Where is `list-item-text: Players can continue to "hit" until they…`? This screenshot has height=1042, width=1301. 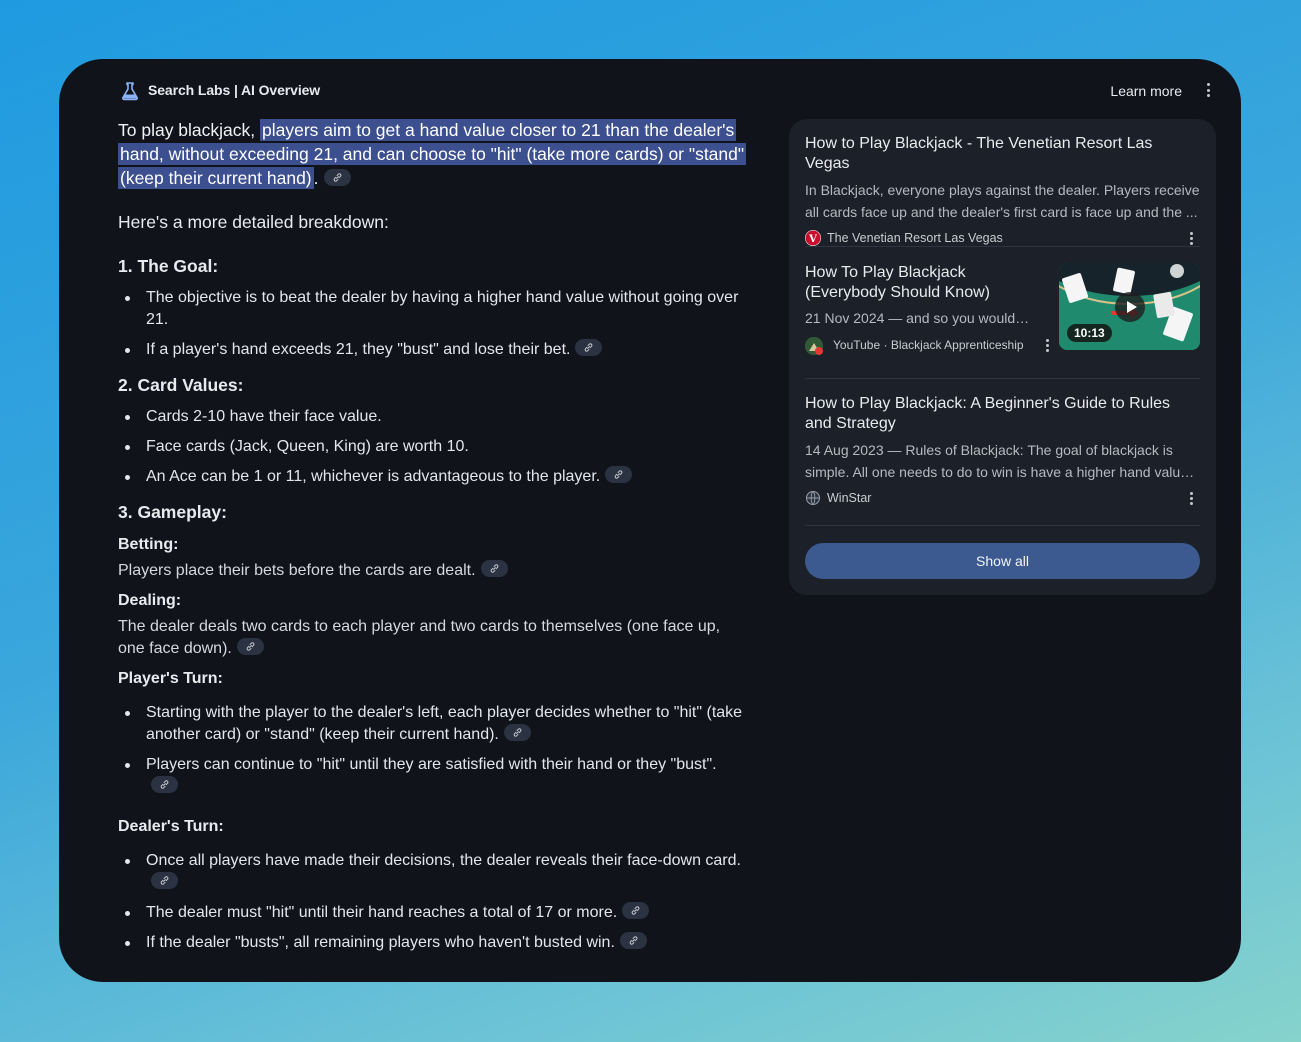
list-item-text: Players can continue to "hit" until they… is located at coordinates (431, 764).